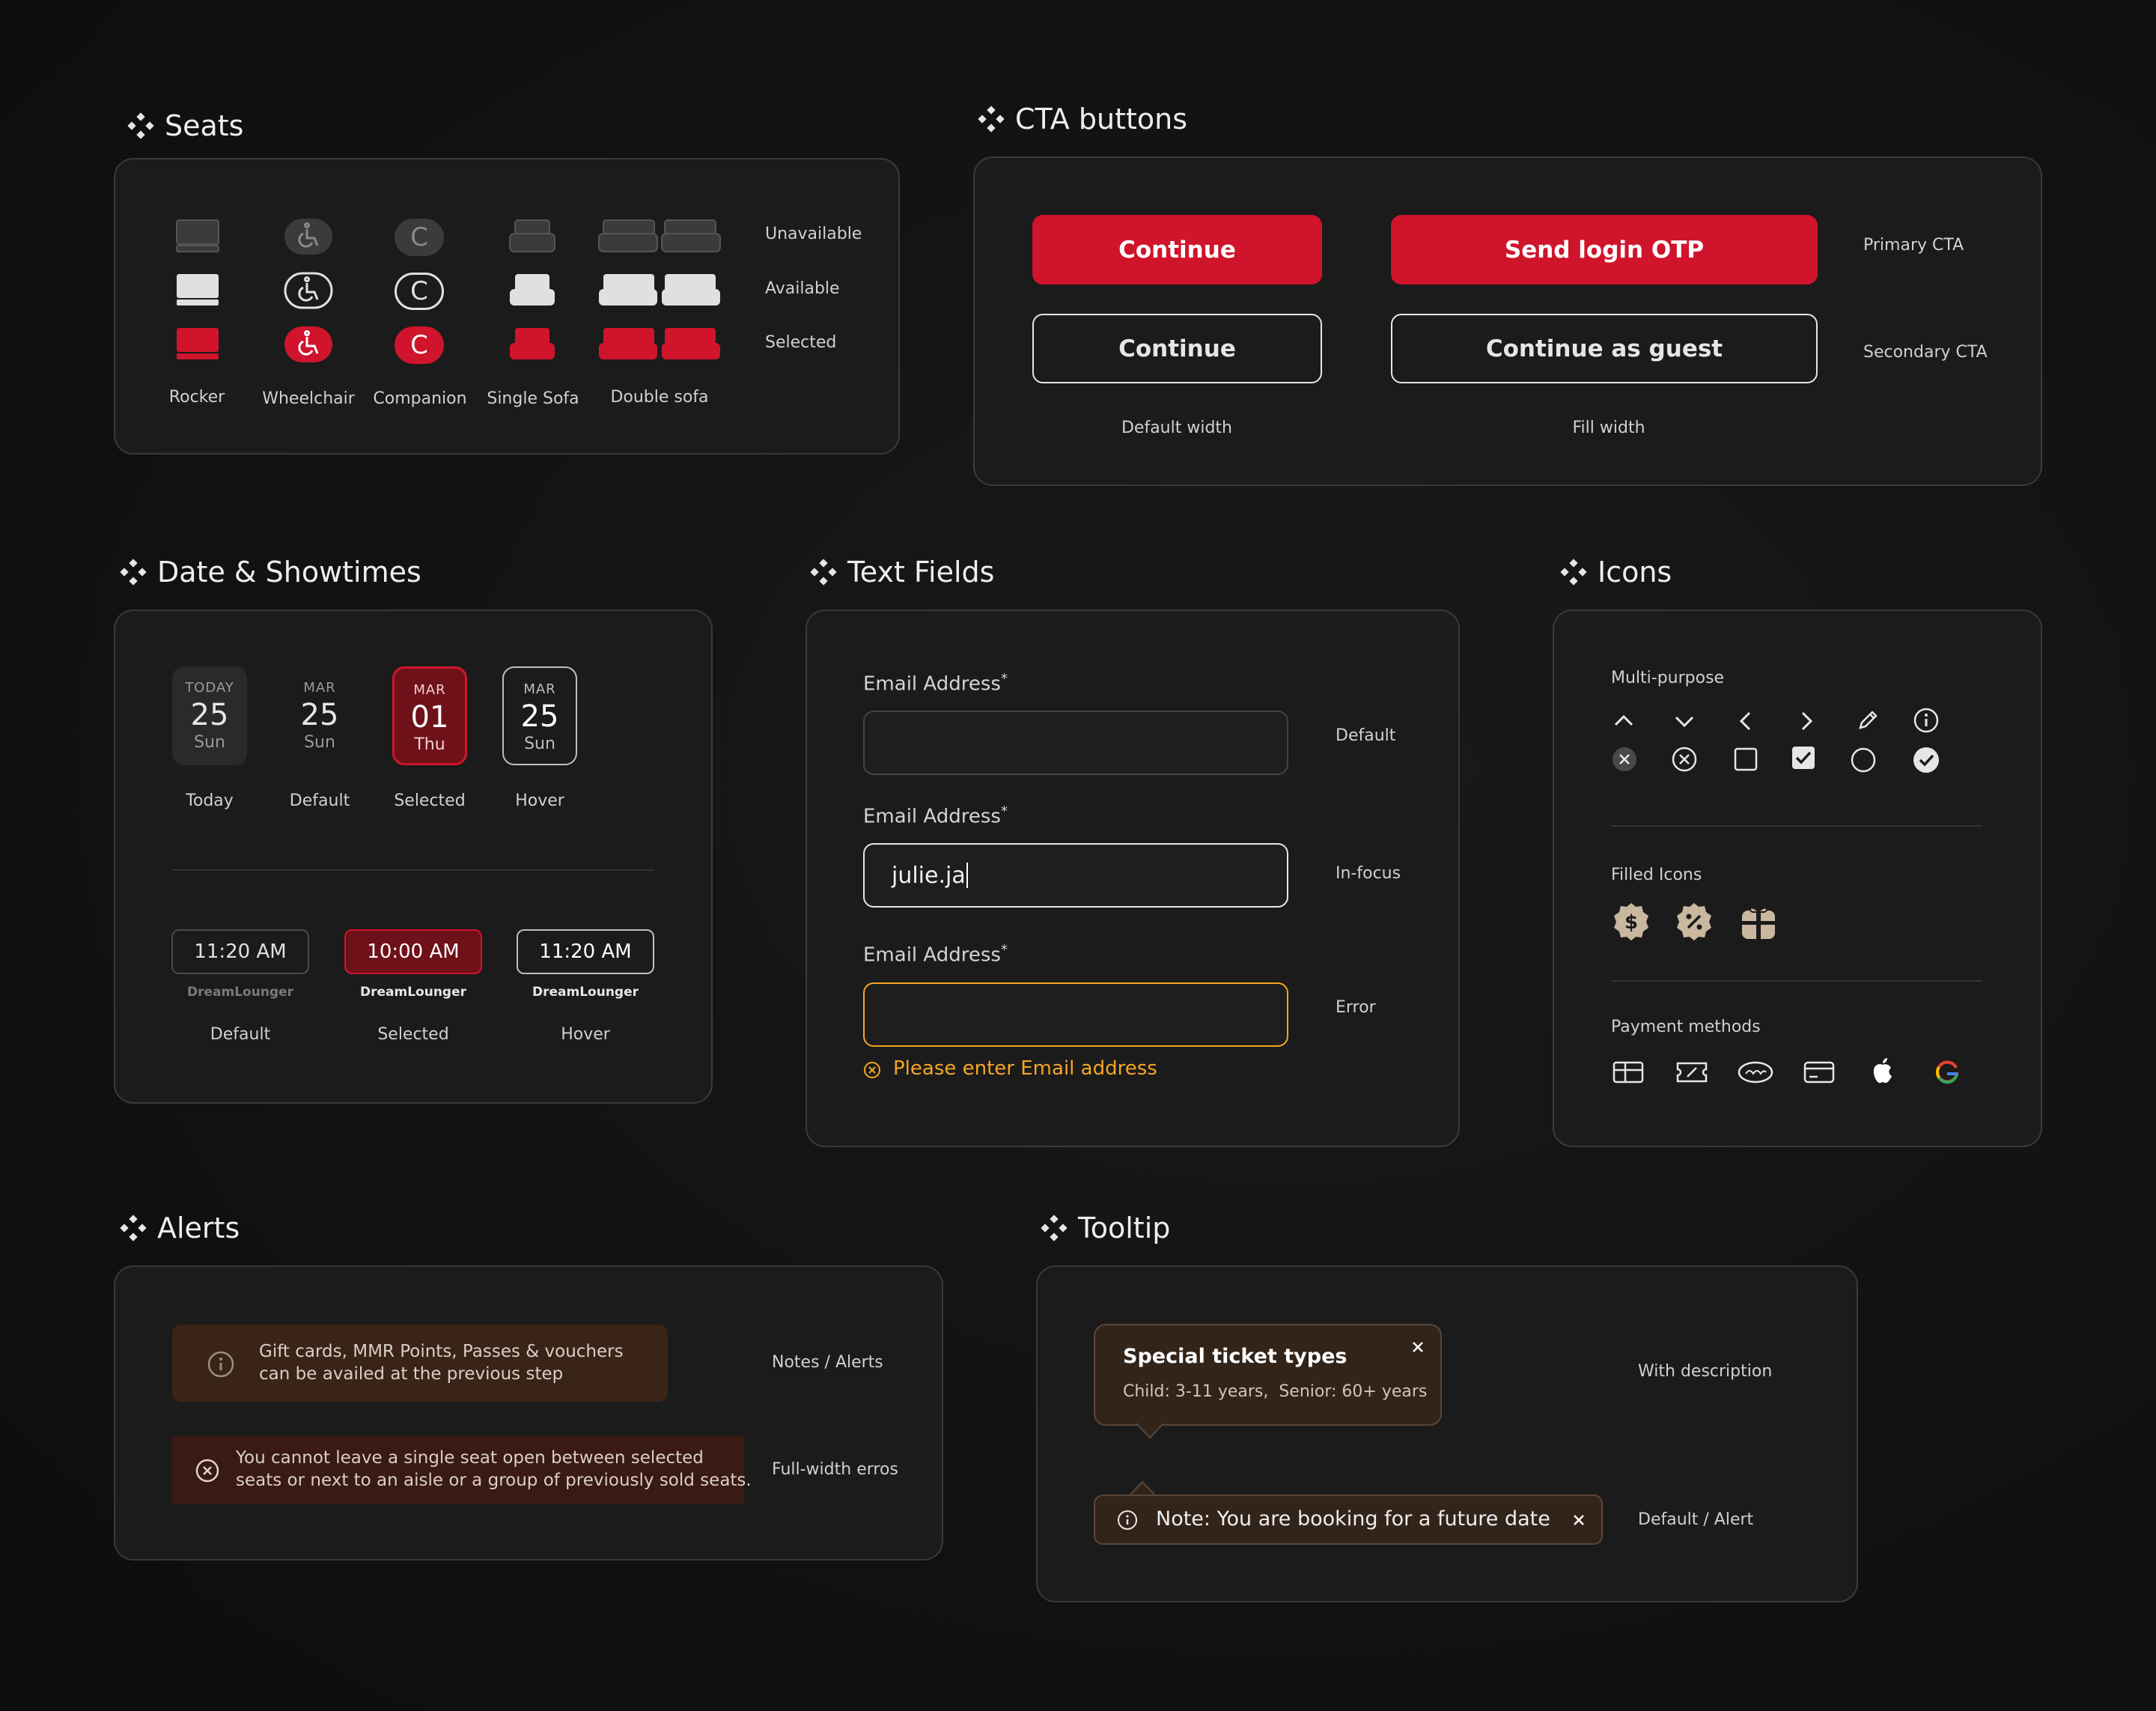  Describe the element at coordinates (1926, 760) in the screenshot. I see `check-circle-filled-icon` at that location.